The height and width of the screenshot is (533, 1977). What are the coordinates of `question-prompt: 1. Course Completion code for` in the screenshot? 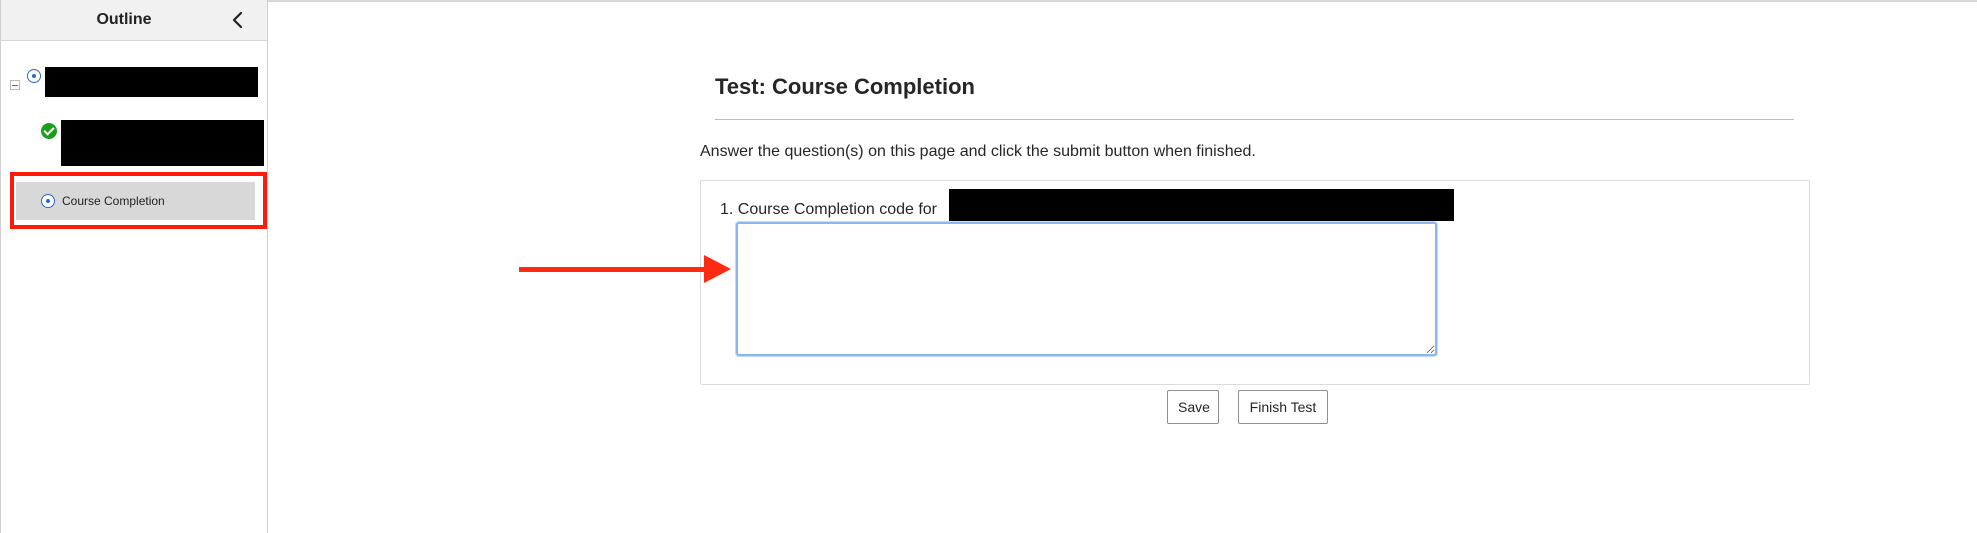 It's located at (828, 210).